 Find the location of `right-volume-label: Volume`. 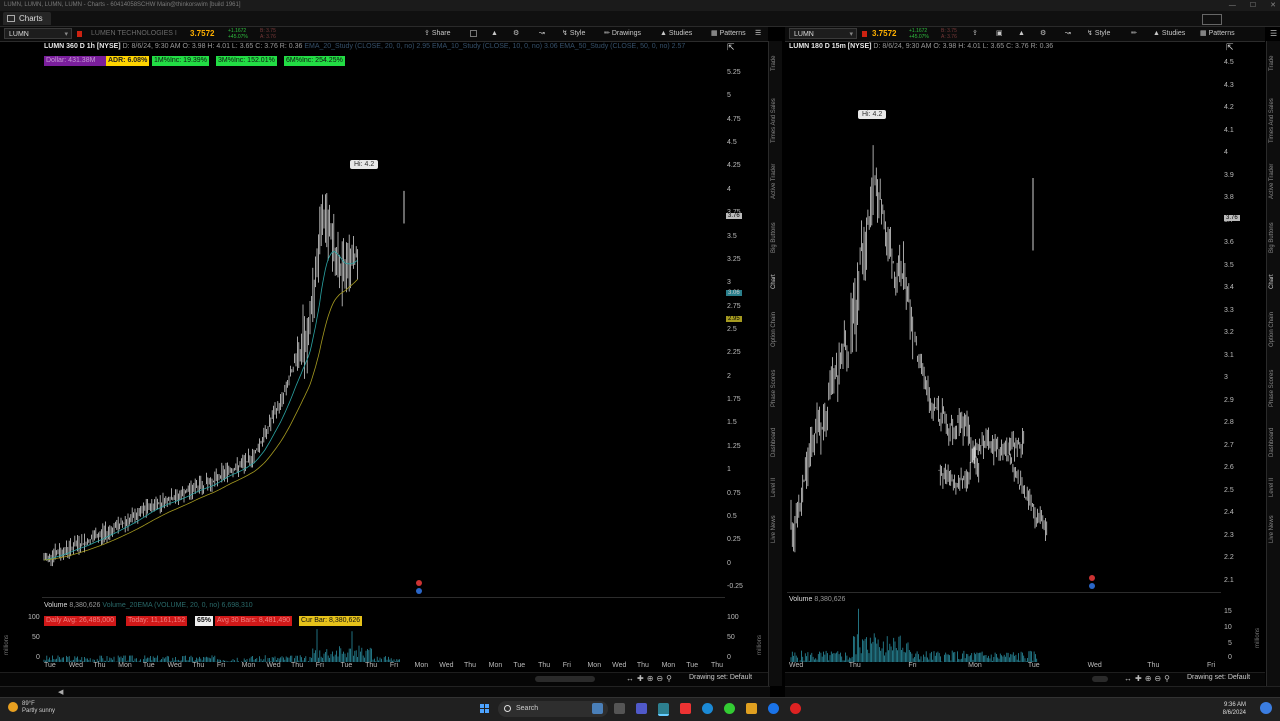

right-volume-label: Volume is located at coordinates (801, 599).